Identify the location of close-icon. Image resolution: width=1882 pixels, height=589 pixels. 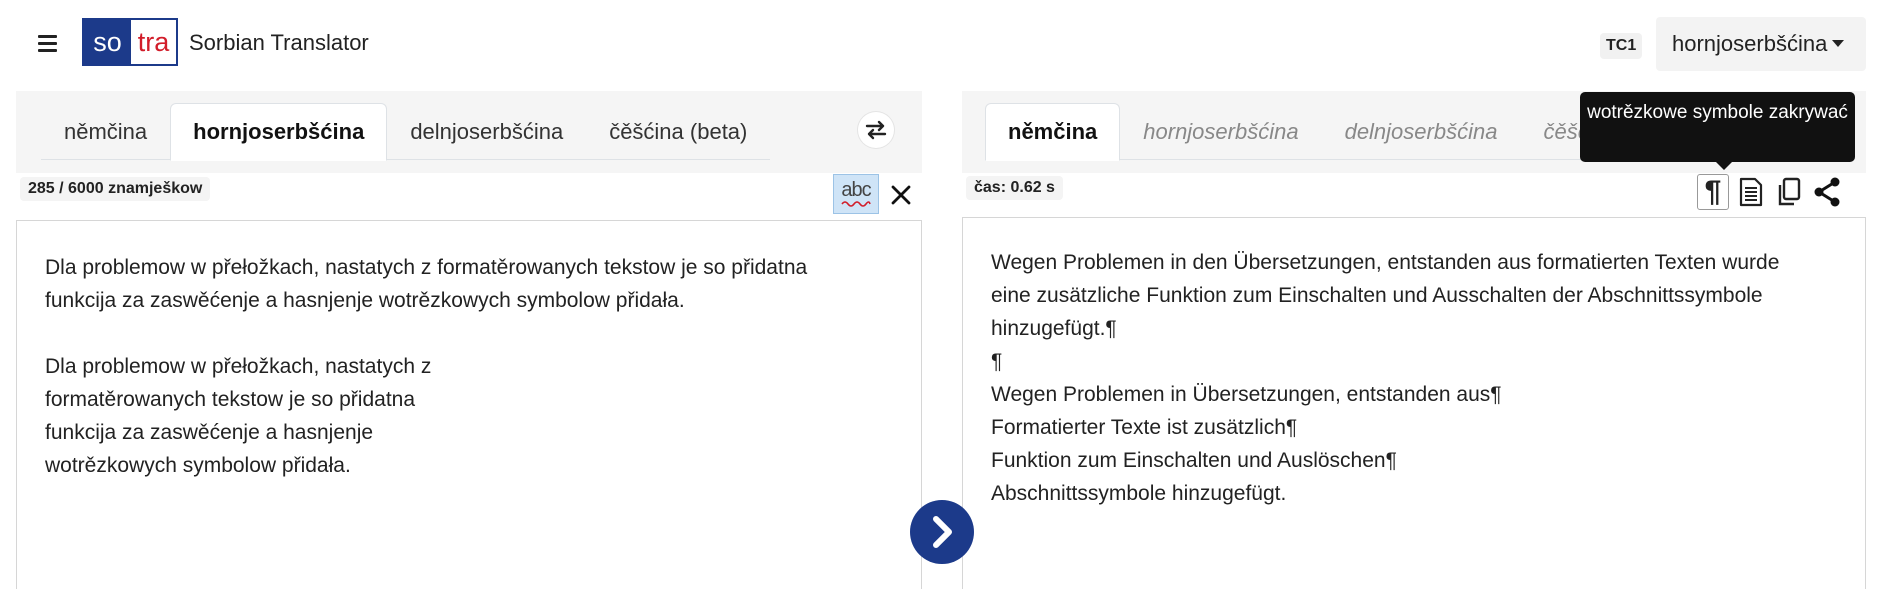
(901, 195).